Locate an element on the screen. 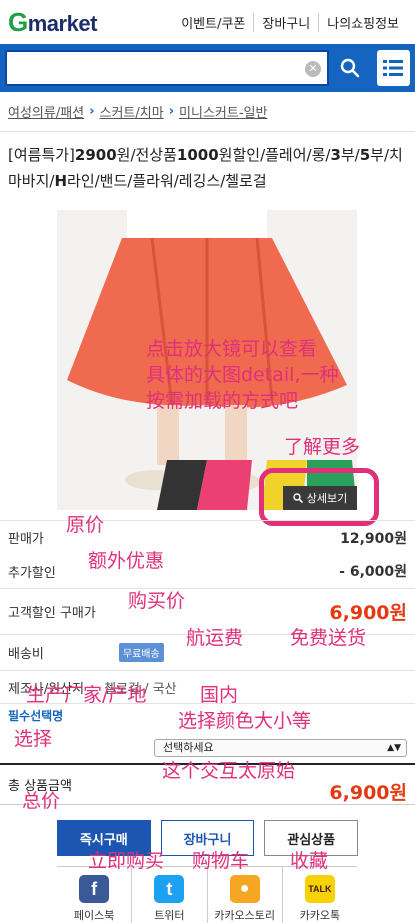 The height and width of the screenshot is (923, 415). search-button is located at coordinates (350, 68).